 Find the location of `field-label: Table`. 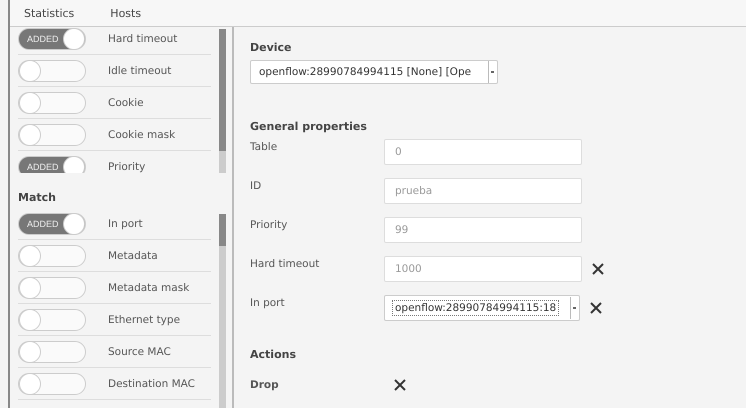

field-label: Table is located at coordinates (264, 146).